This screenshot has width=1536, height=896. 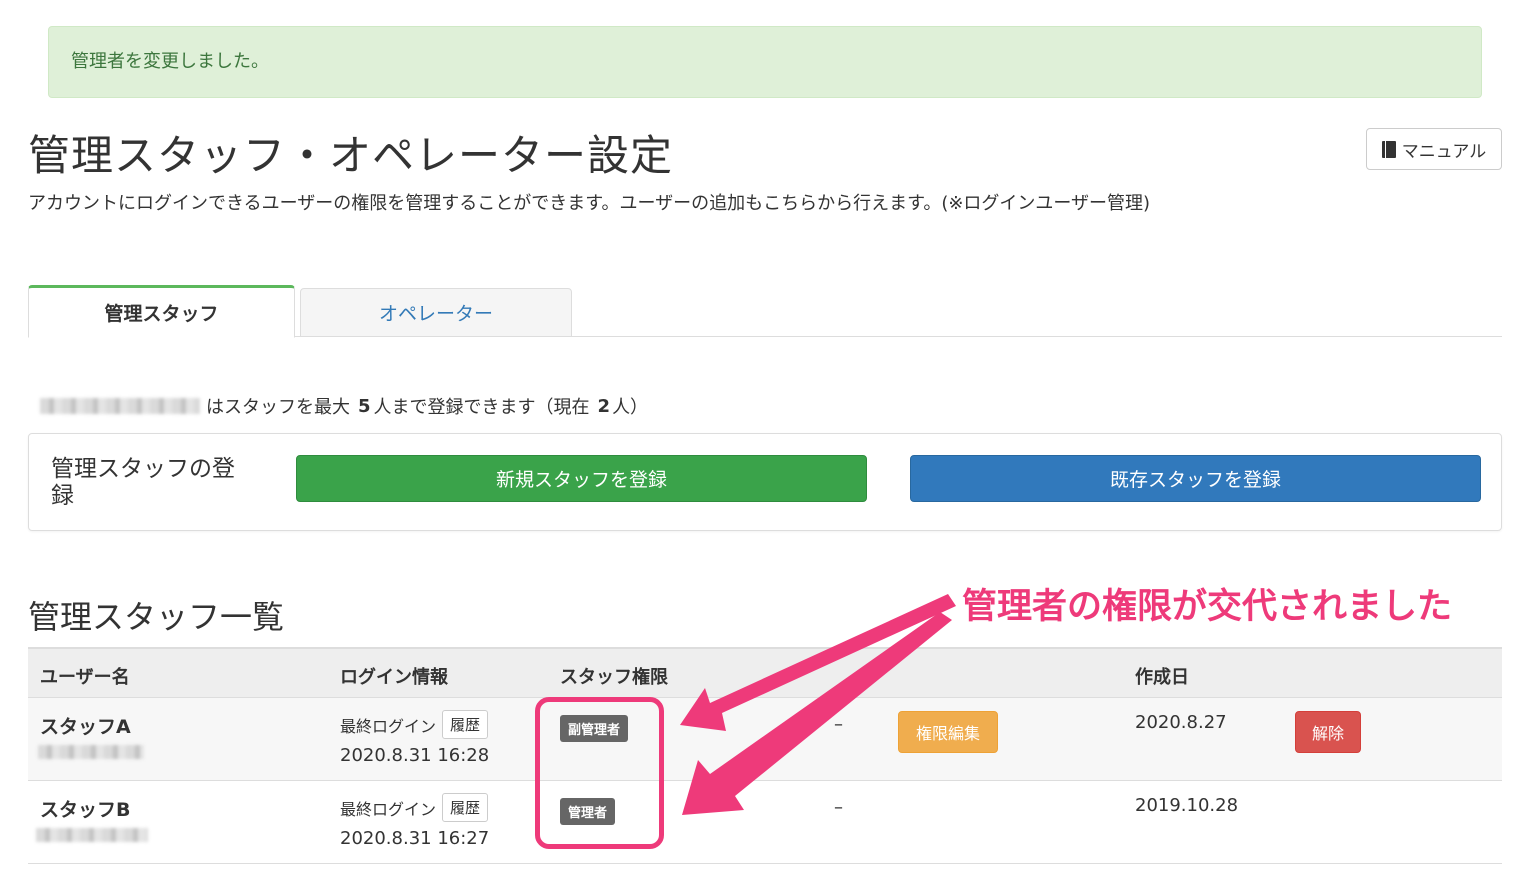 What do you see at coordinates (1444, 151) in the screenshot?
I see `manual-button-label: マニュアル` at bounding box center [1444, 151].